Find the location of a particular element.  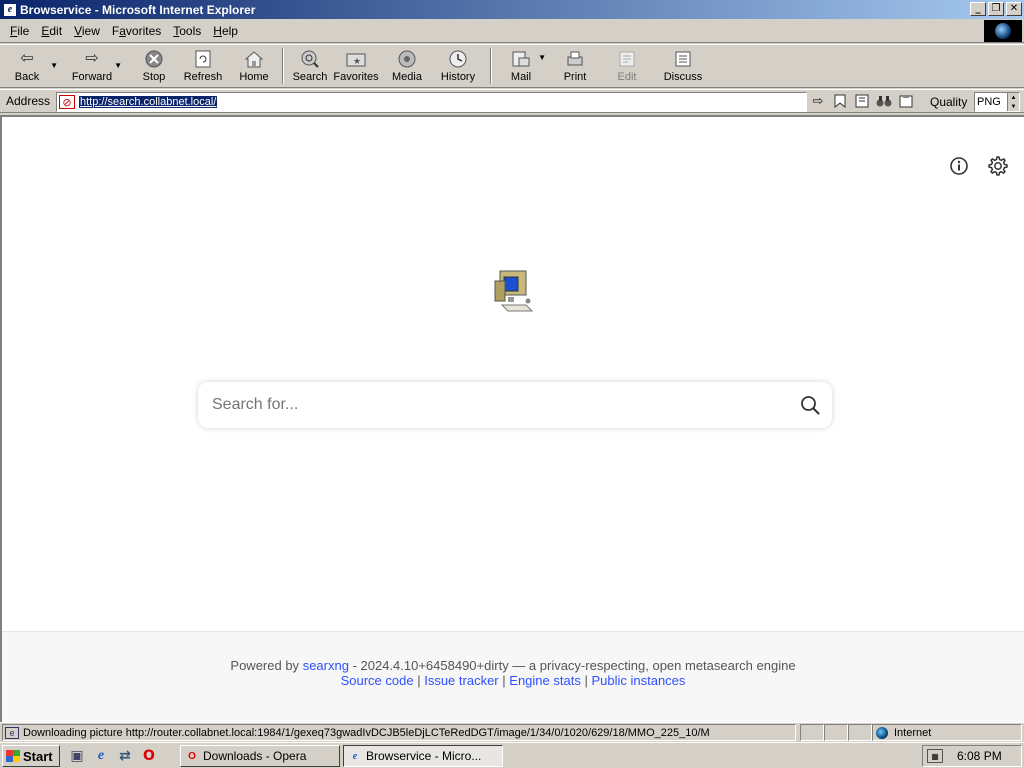

print-button: Print is located at coordinates (575, 66).